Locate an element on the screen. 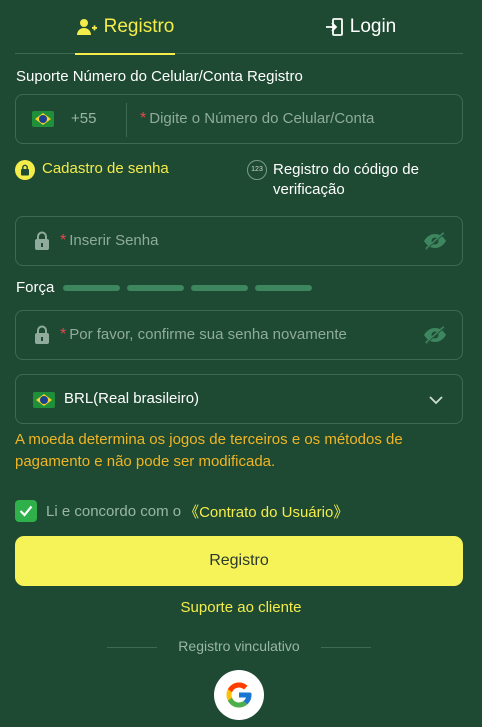 Image resolution: width=482 pixels, height=727 pixels. bind-label: Registro vinculativo is located at coordinates (239, 646).